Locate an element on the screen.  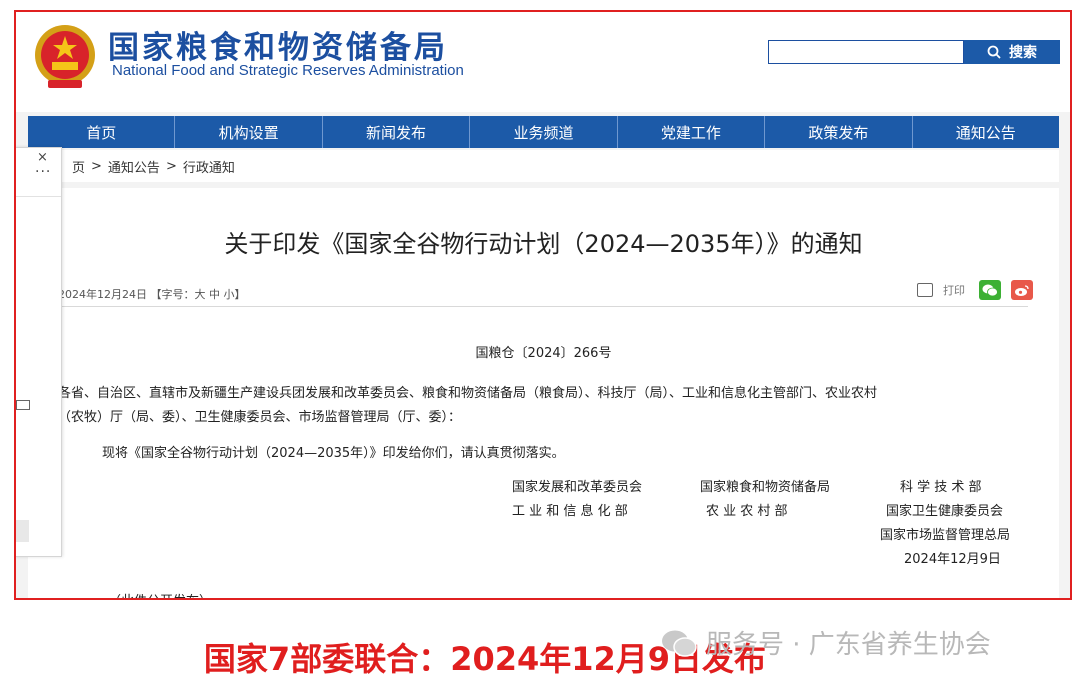
recipients-line-2: （农牧）厅（局、委）、卫生健康委员会、市场监督管理局（厅、委）： is located at coordinates (260, 417).